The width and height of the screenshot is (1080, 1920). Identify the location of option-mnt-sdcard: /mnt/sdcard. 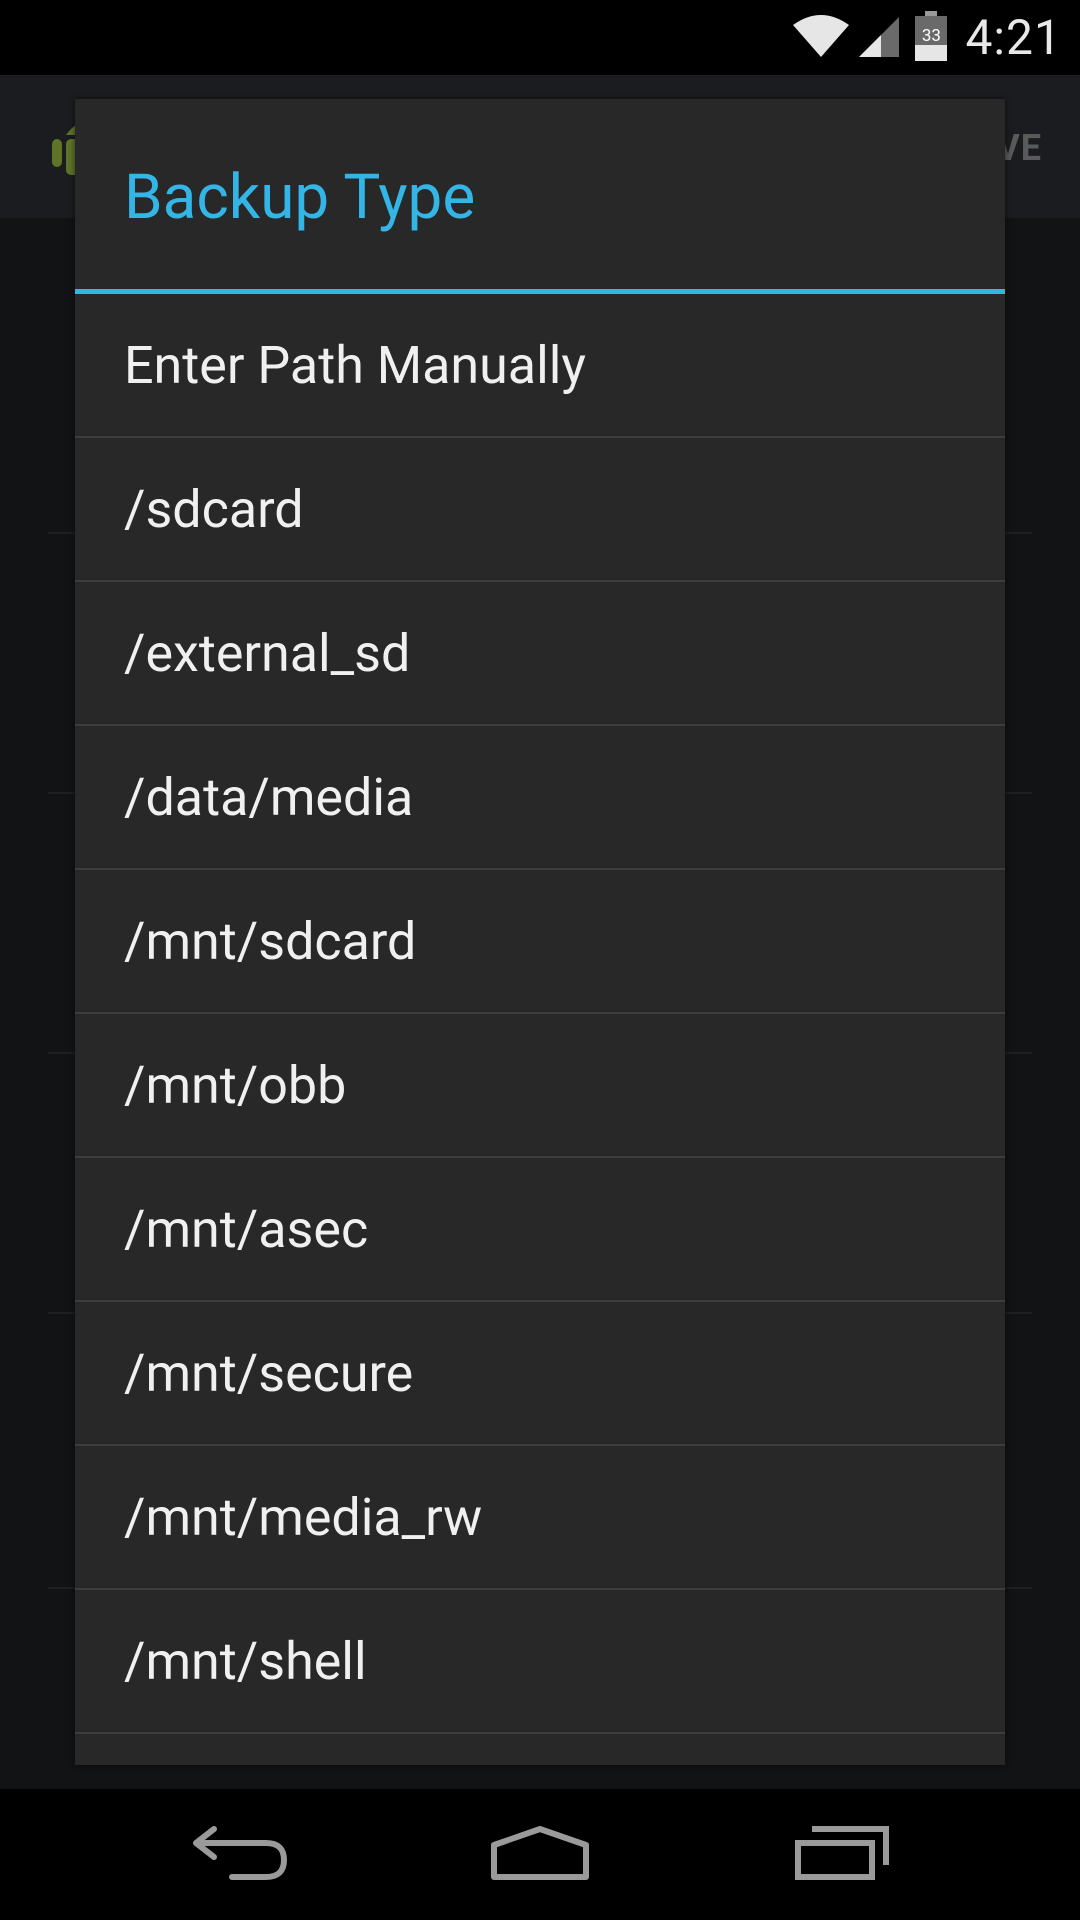
(540, 942).